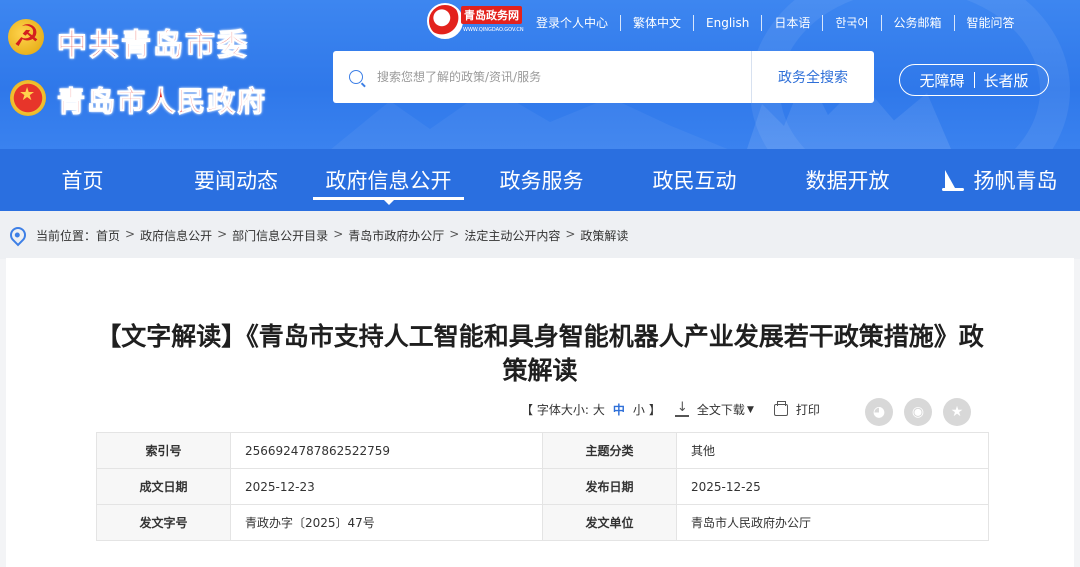  I want to click on nav-label: 扬帆青岛, so click(1015, 181).